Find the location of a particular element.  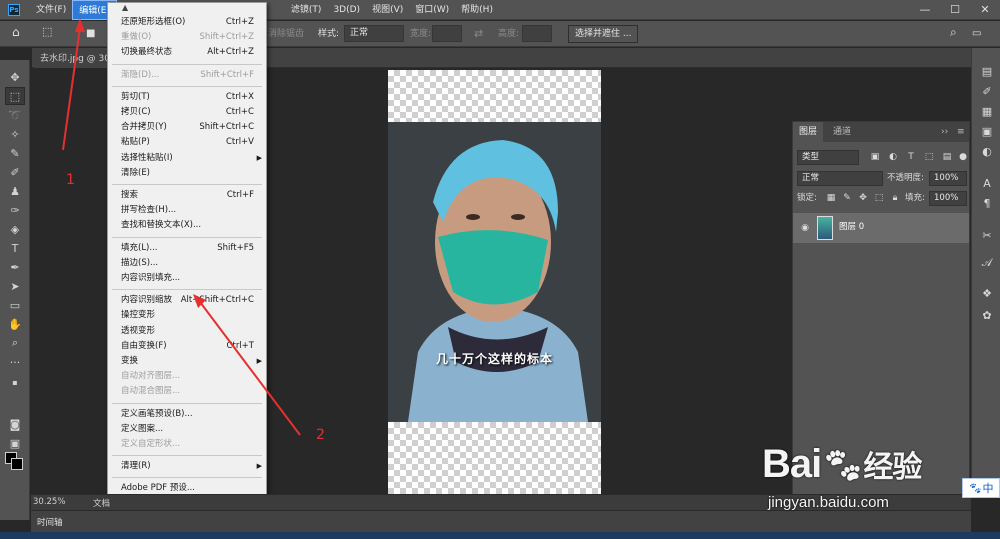

paw-icon: 🐾︎ is located at coordinates (842, 466).